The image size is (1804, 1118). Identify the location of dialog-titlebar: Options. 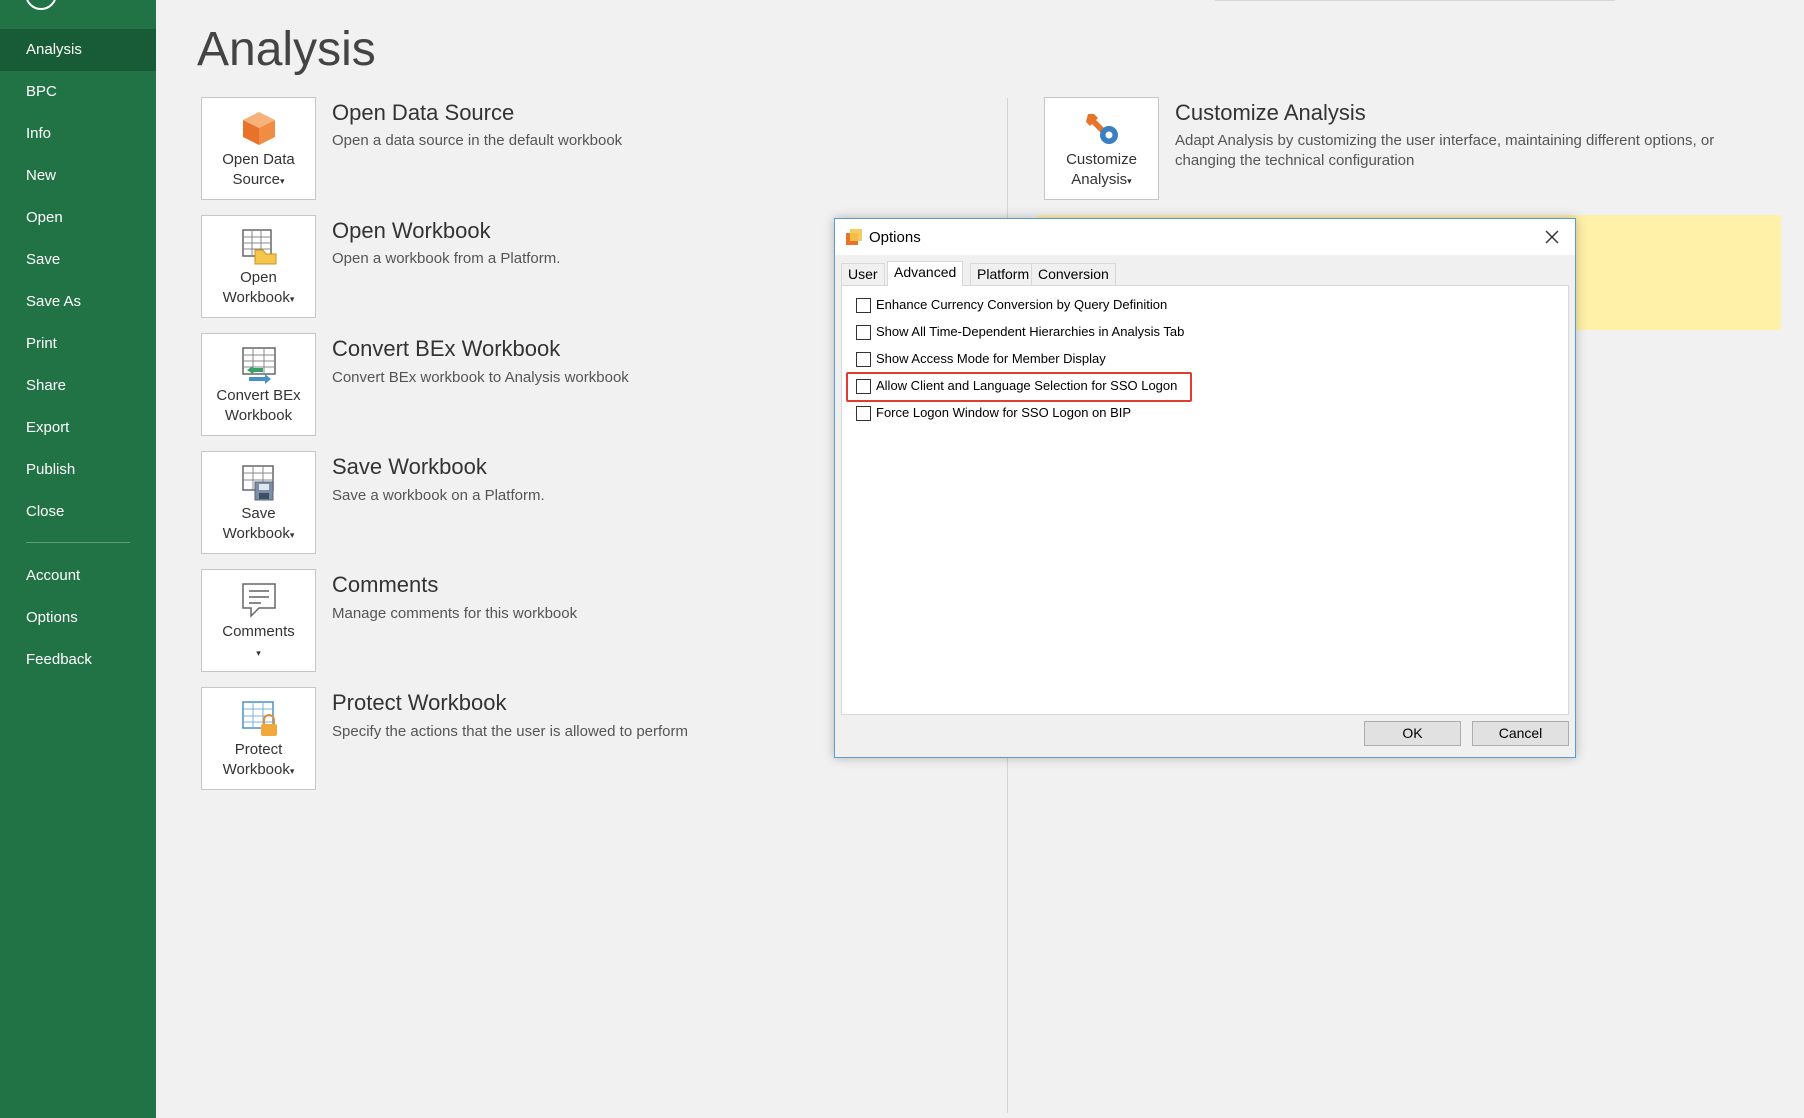
(1205, 237).